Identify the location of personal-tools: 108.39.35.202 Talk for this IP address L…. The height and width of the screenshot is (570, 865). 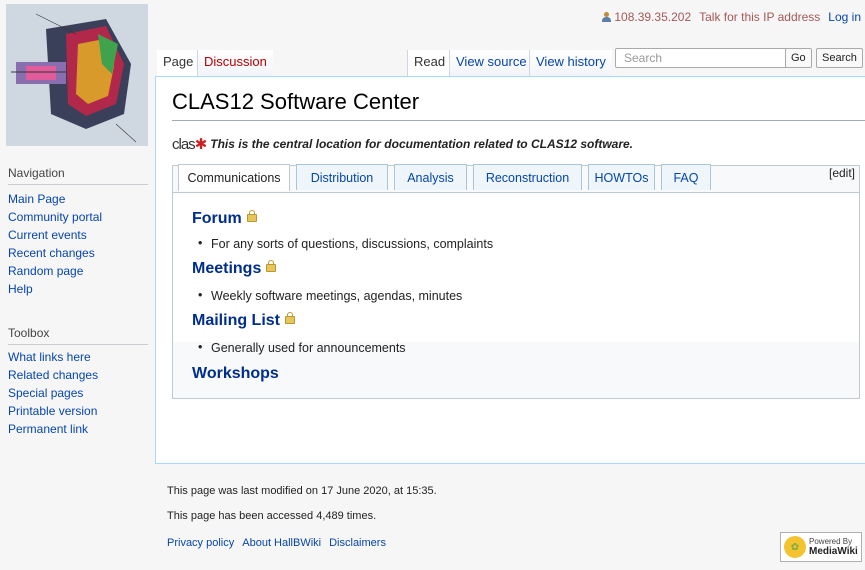
(731, 17).